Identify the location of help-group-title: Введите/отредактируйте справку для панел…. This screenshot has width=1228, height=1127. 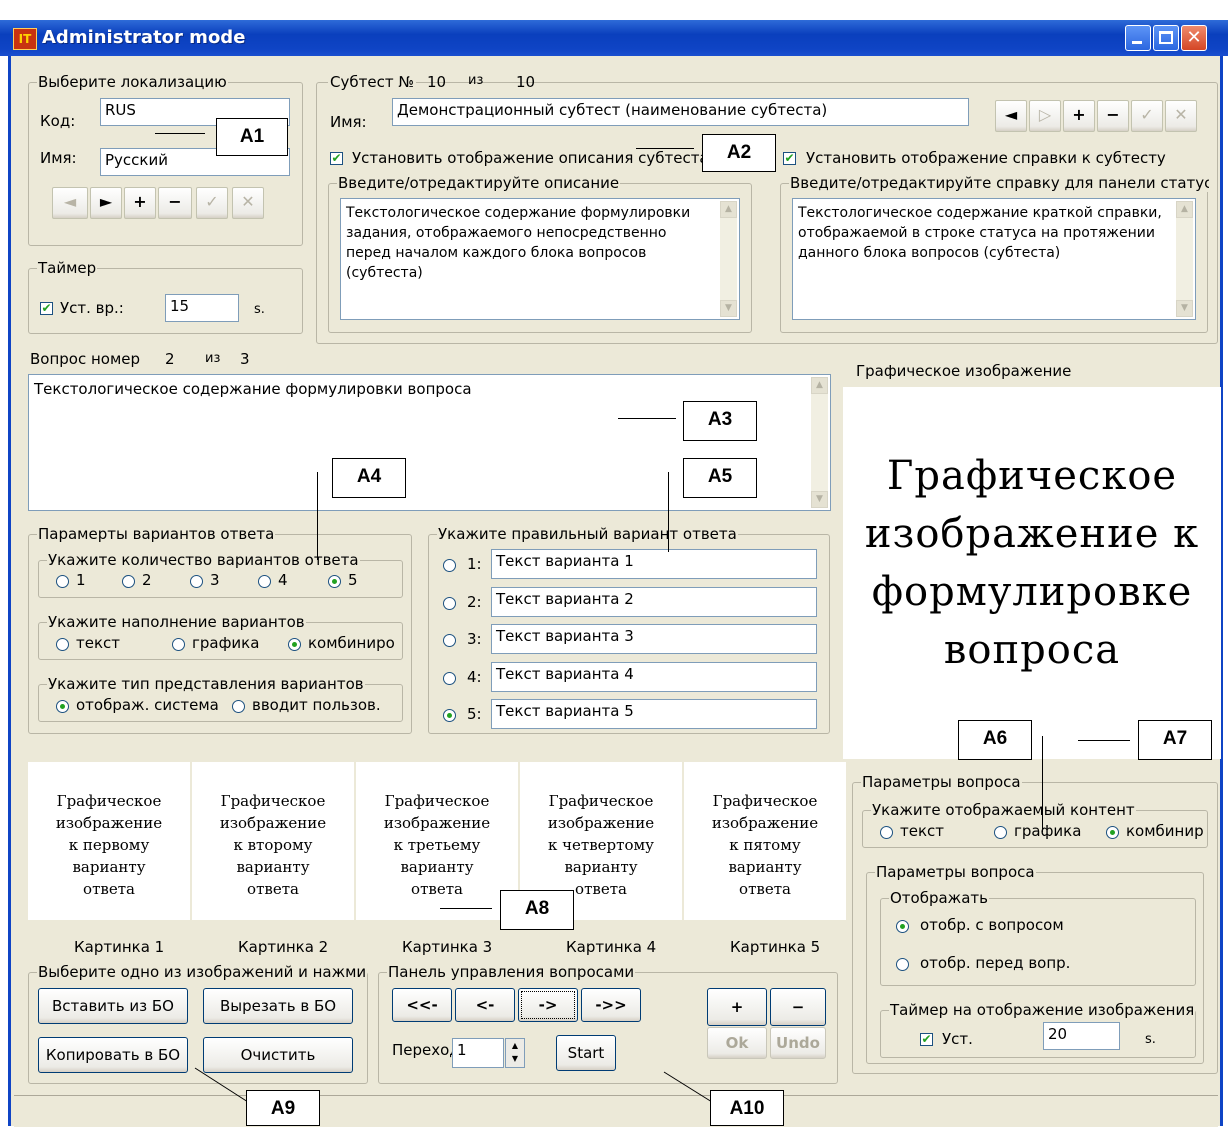
(999, 183).